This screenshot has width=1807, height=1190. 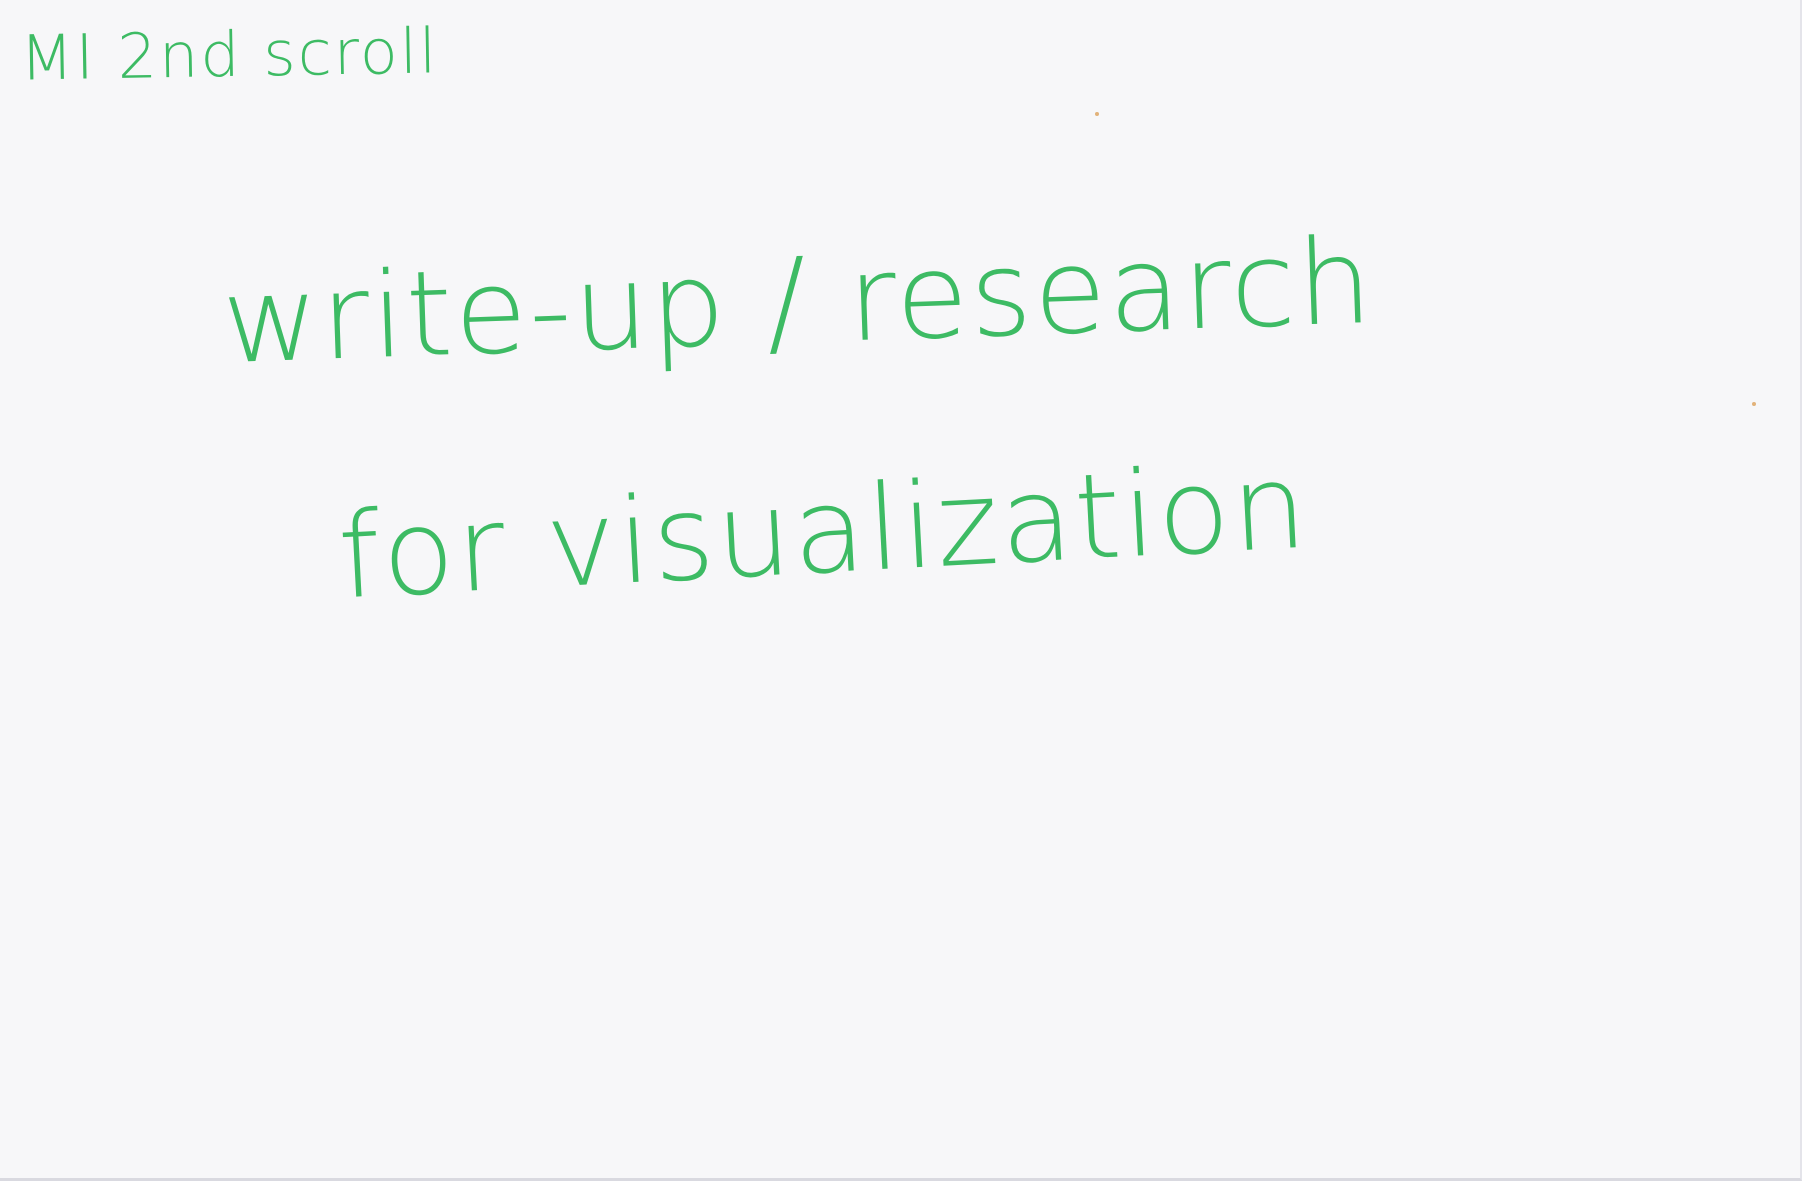 I want to click on note-line-2: for visualization, so click(x=823, y=531).